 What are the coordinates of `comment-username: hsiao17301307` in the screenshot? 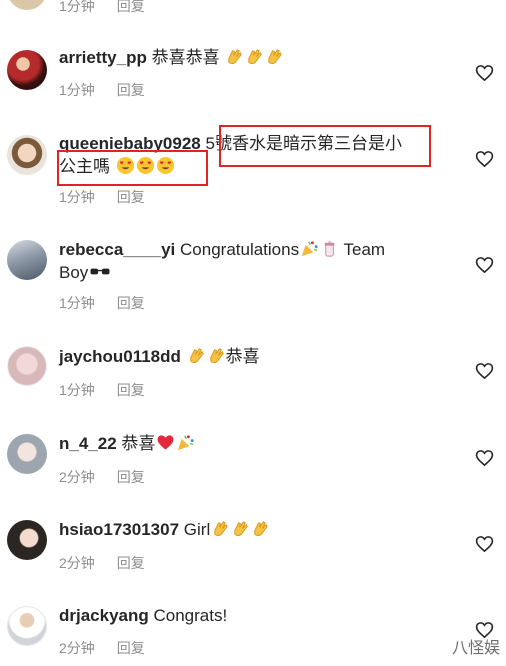 It's located at (119, 529).